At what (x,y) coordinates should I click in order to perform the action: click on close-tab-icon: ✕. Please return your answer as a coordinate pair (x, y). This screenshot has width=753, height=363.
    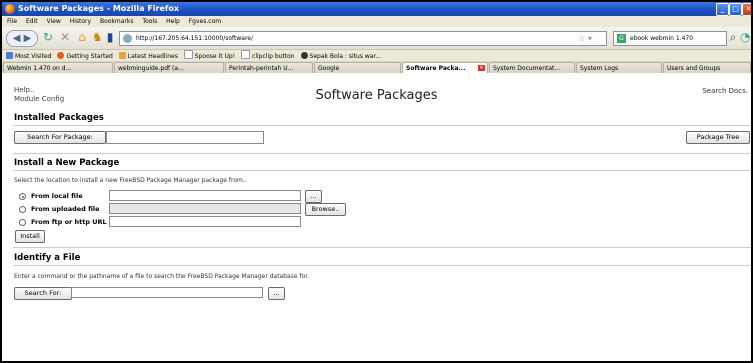
    Looking at the image, I should click on (481, 68).